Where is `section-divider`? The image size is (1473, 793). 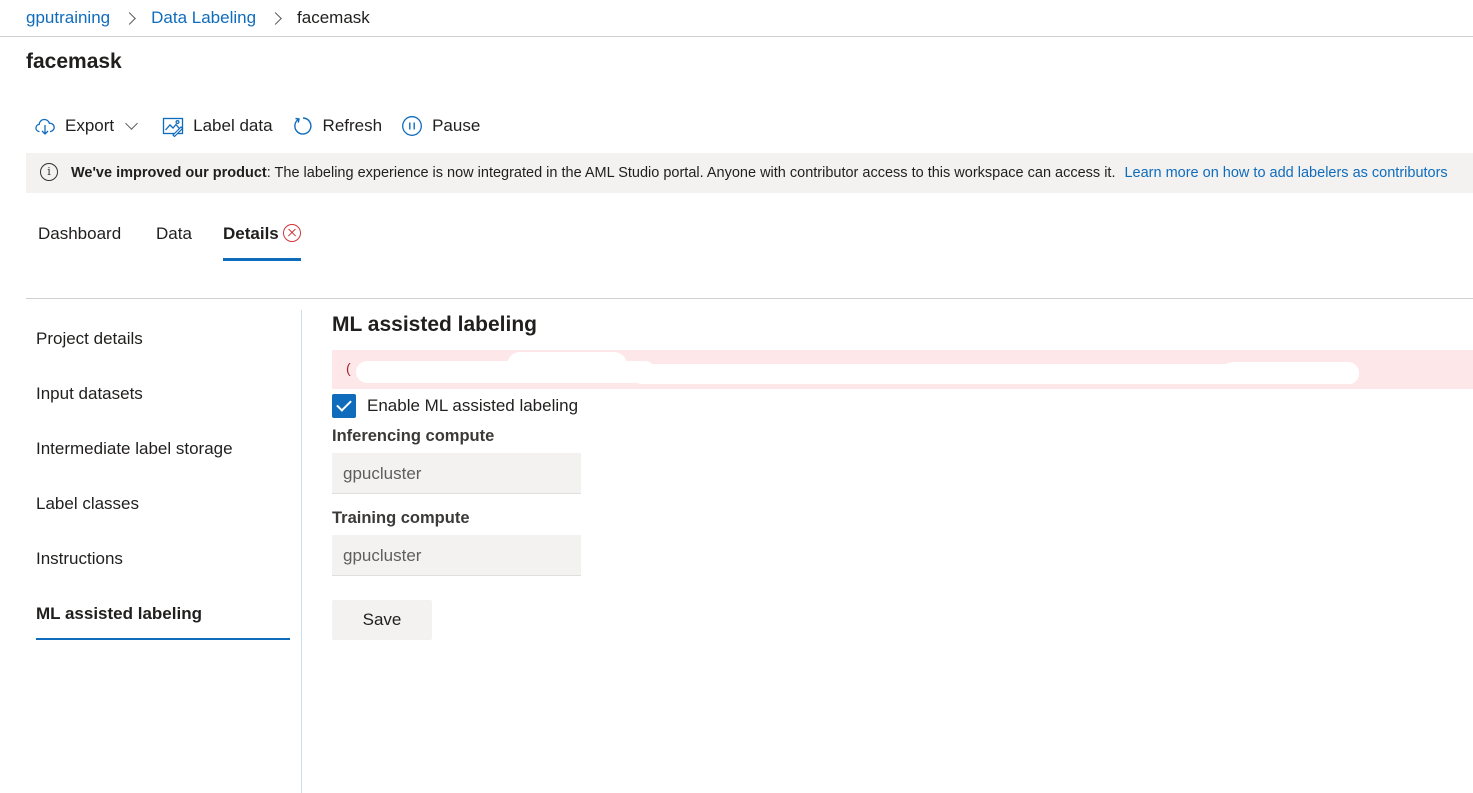 section-divider is located at coordinates (749, 298).